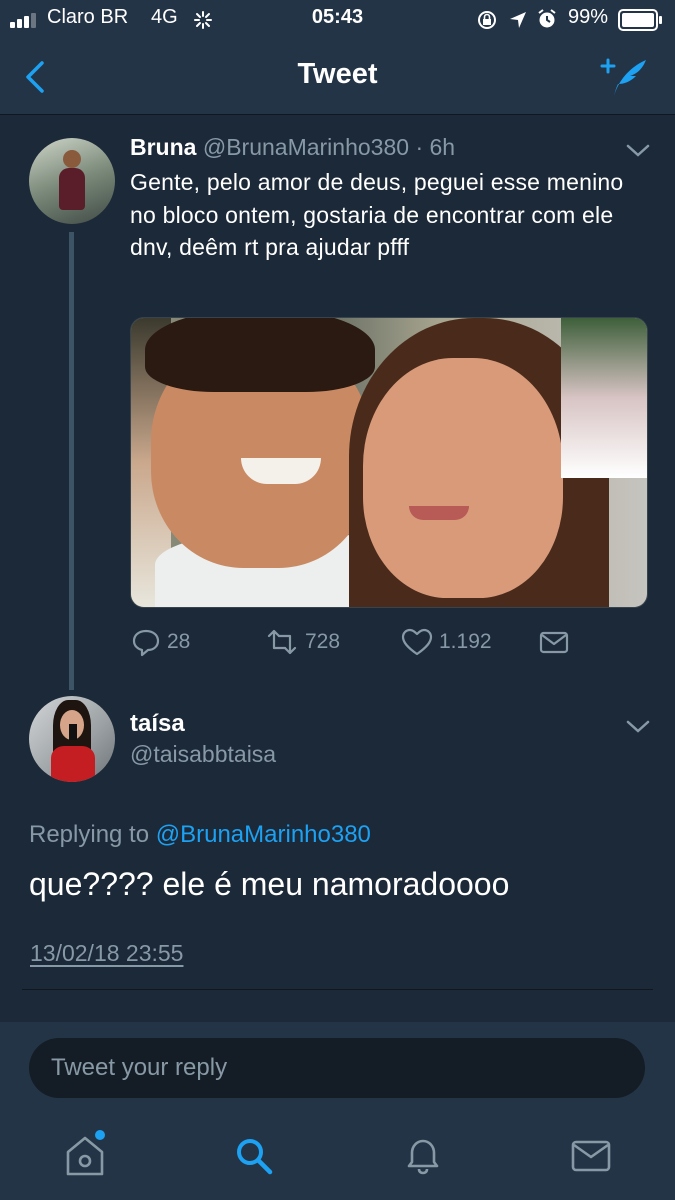 The image size is (675, 1200). I want to click on home-icon, so click(86, 1154).